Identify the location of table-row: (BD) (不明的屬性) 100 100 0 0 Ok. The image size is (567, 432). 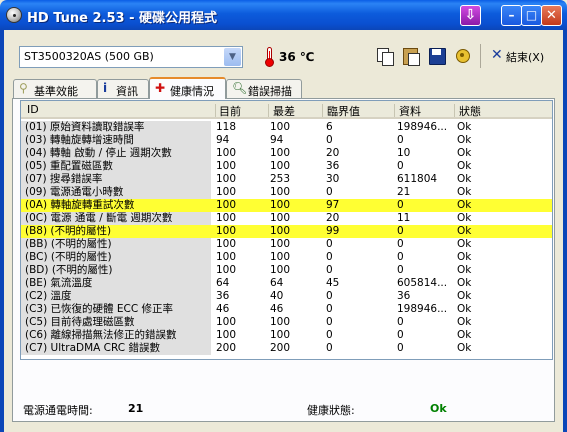
(286, 270).